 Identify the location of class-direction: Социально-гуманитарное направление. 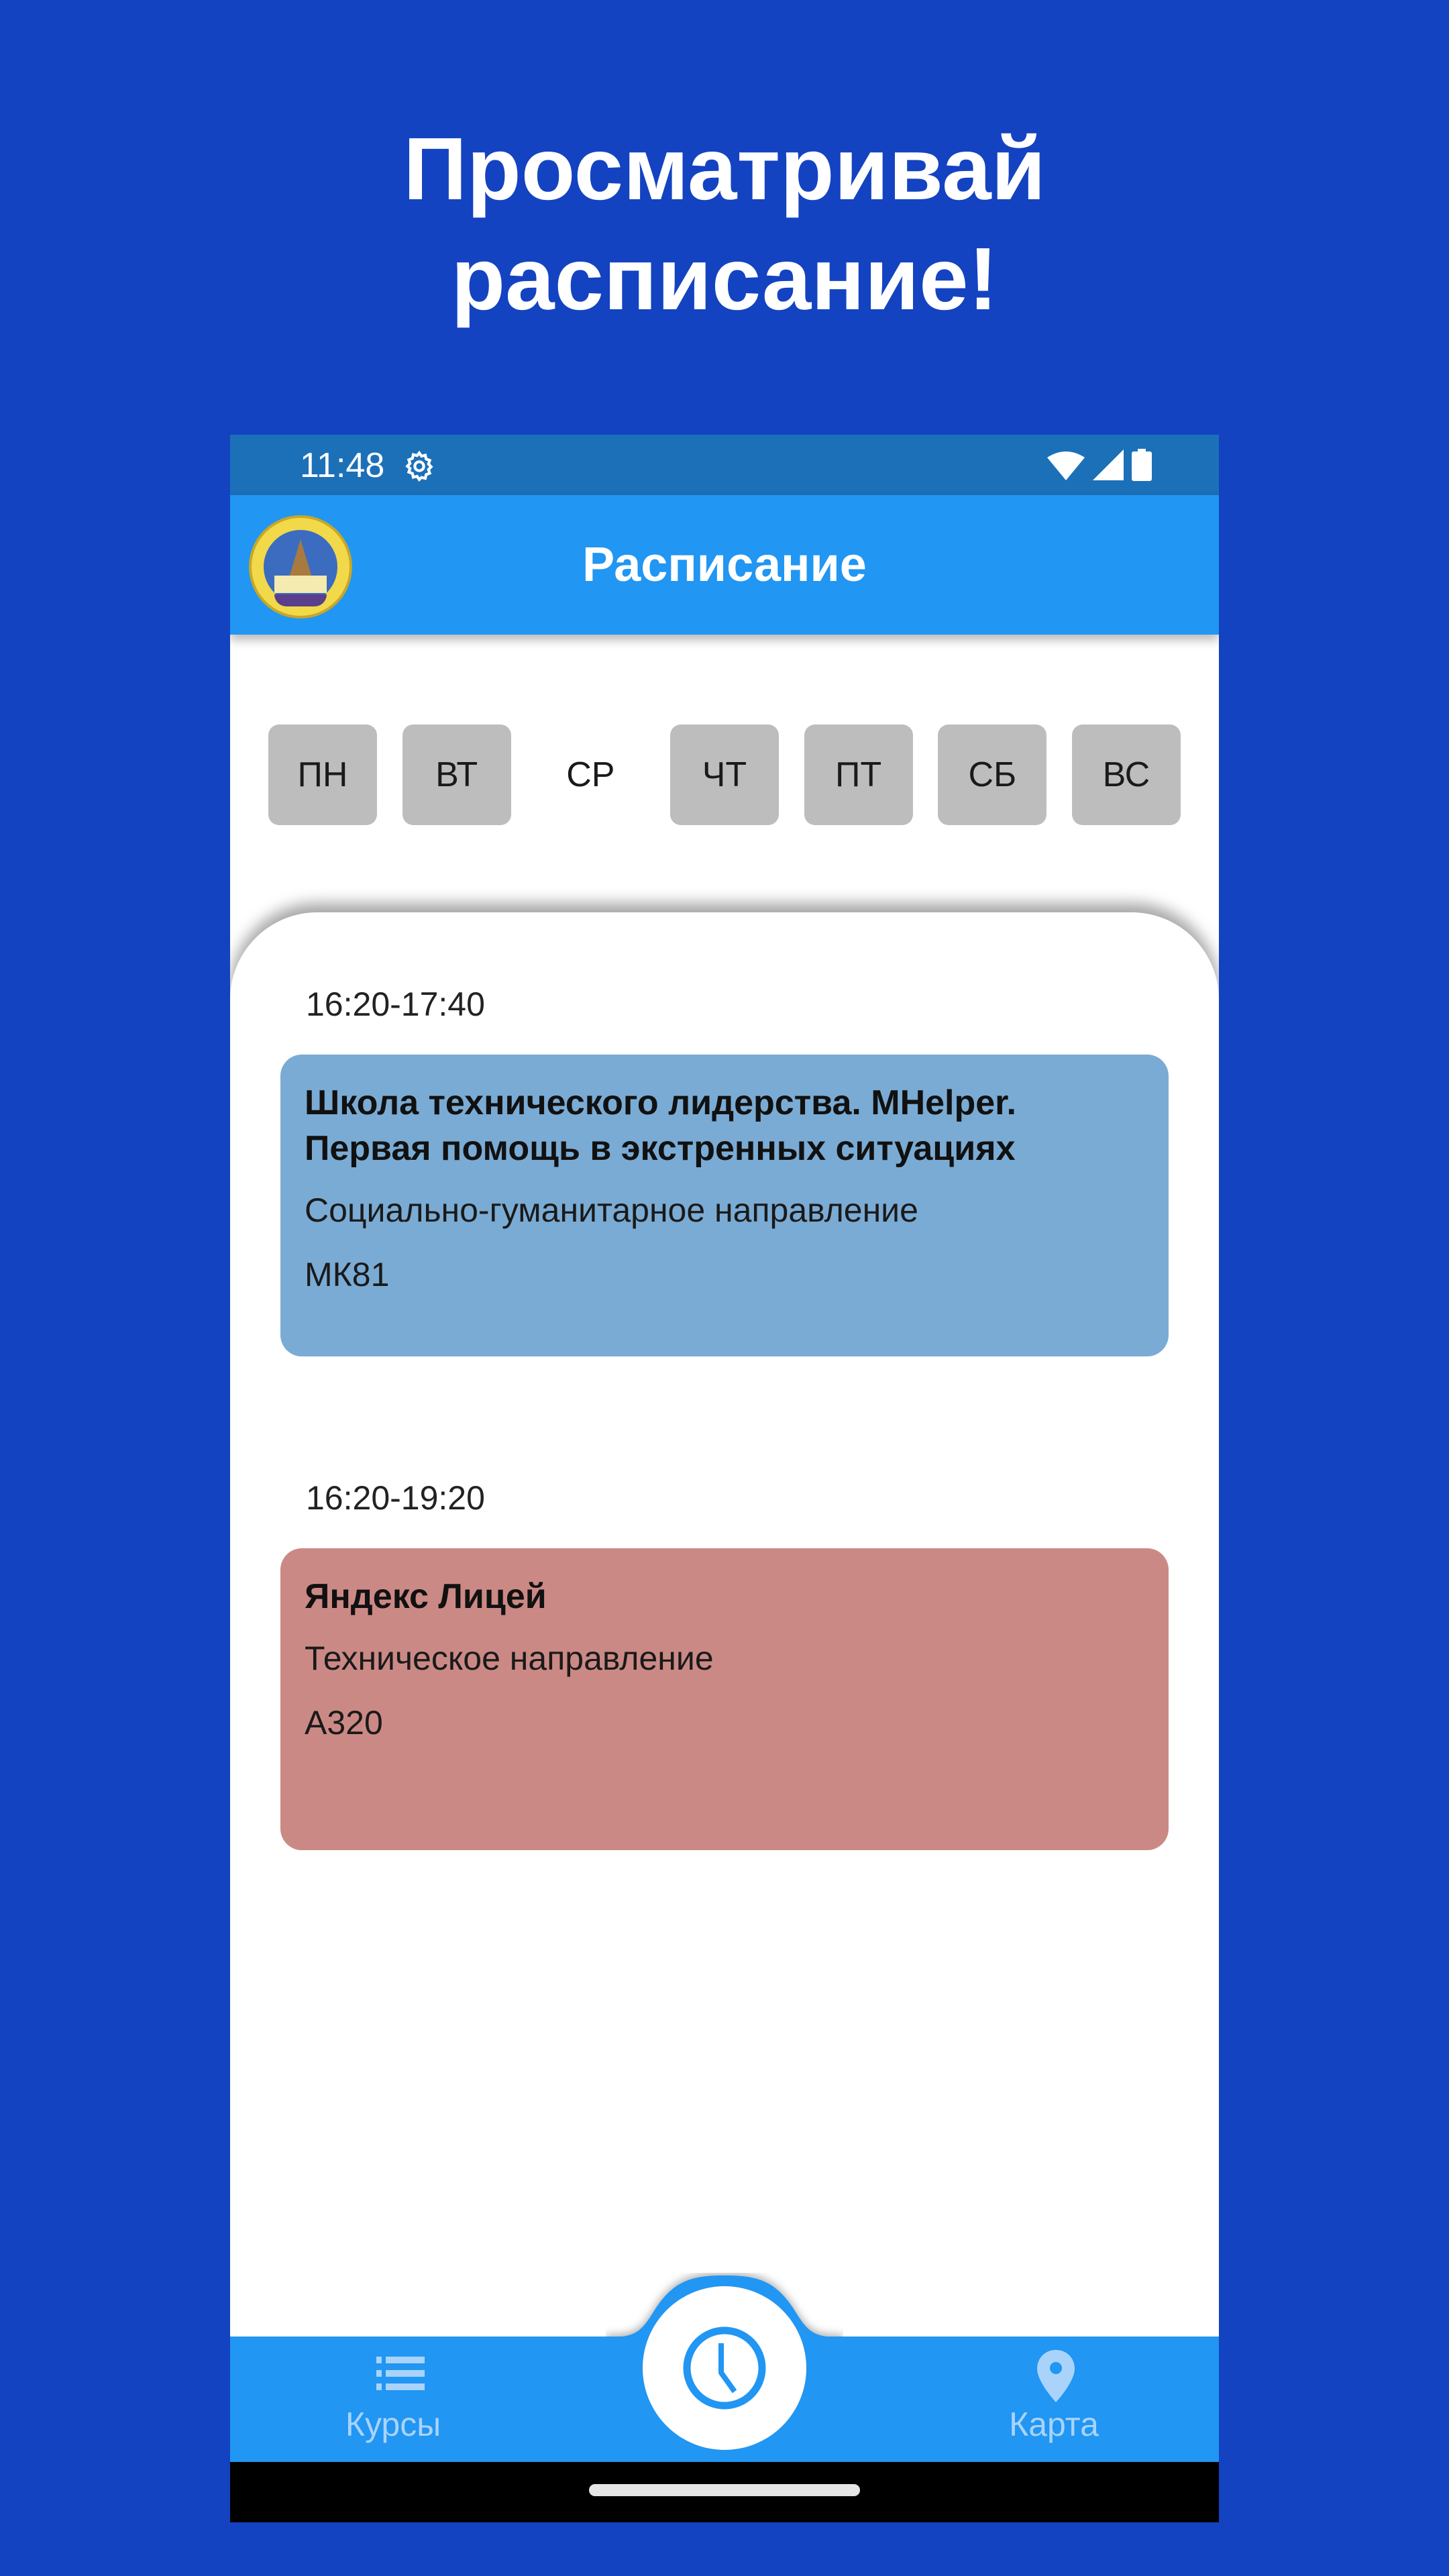
(611, 1210).